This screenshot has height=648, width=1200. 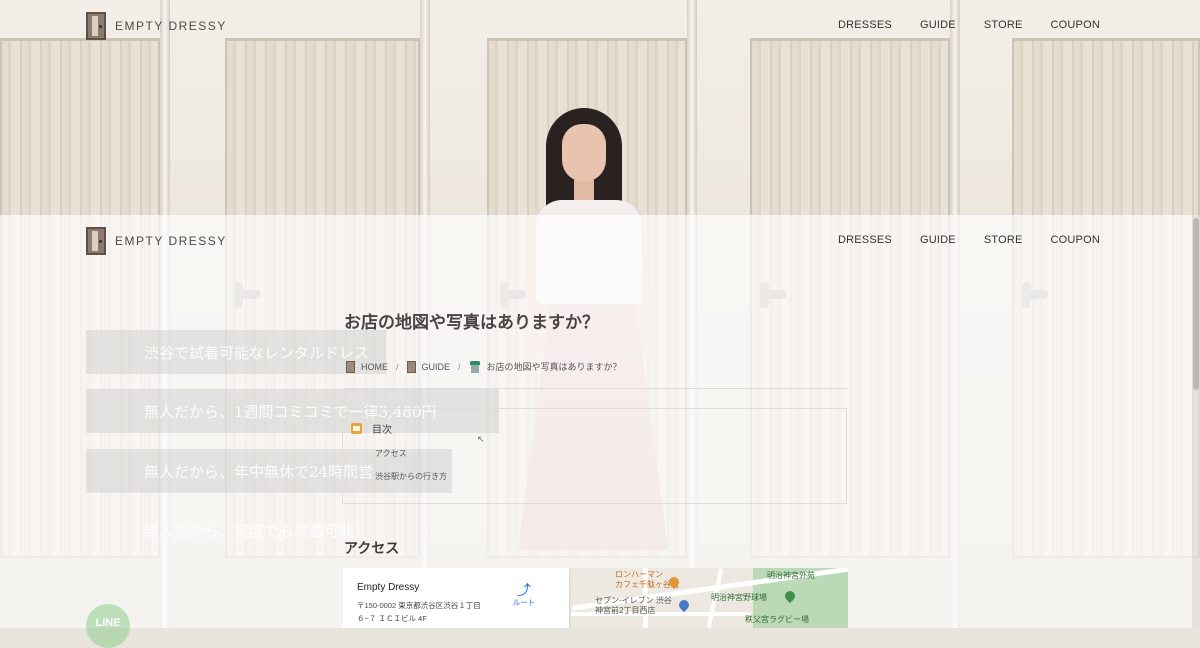 I want to click on guide-door-icon, so click(x=411, y=366).